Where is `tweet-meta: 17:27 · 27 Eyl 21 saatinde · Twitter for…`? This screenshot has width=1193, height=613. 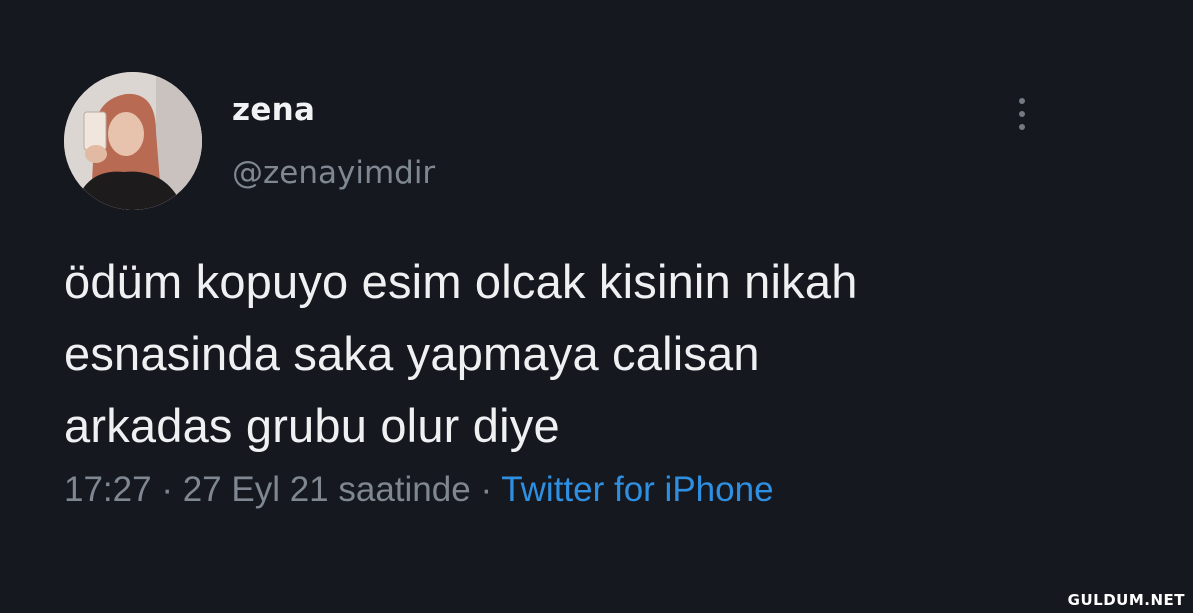
tweet-meta: 17:27 · 27 Eyl 21 saatinde · Twitter for… is located at coordinates (419, 490).